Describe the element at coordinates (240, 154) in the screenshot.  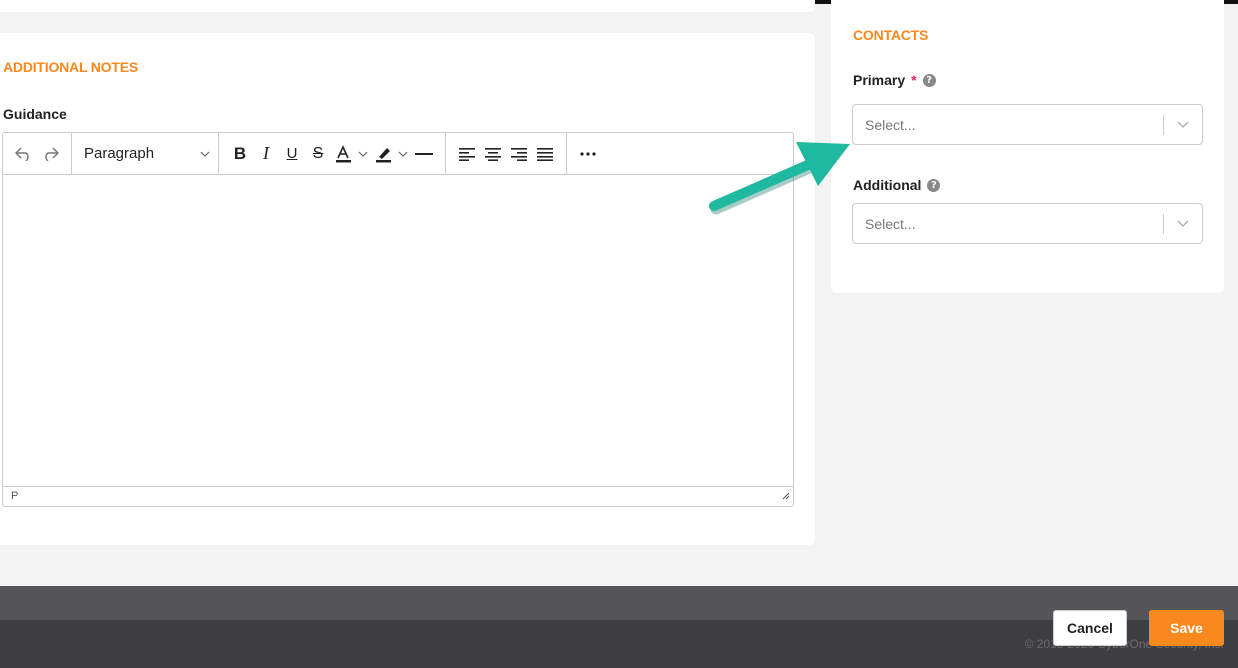
I see `bold-icon: B` at that location.